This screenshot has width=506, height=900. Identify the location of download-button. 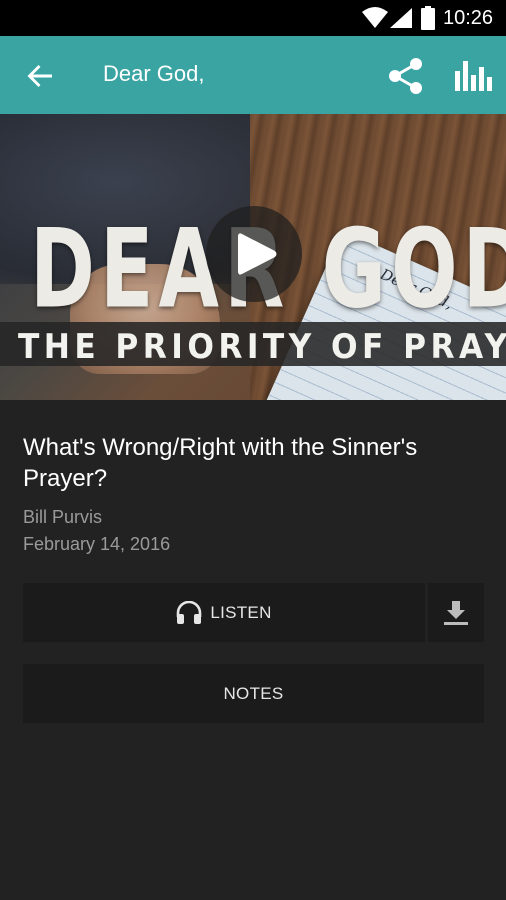
(456, 612).